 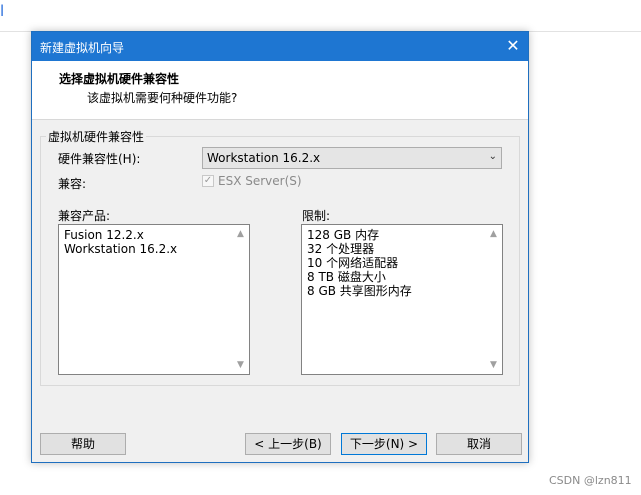 What do you see at coordinates (2, 11) in the screenshot?
I see `background-glyph: l` at bounding box center [2, 11].